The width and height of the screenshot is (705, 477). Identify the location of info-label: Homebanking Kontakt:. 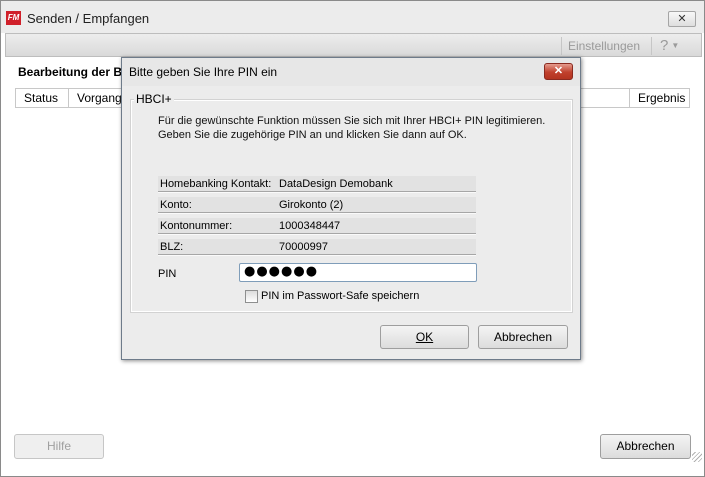
(216, 184).